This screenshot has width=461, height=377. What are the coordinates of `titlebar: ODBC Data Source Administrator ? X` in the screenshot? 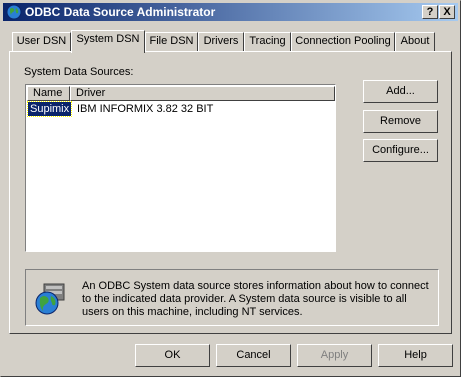 It's located at (230, 12).